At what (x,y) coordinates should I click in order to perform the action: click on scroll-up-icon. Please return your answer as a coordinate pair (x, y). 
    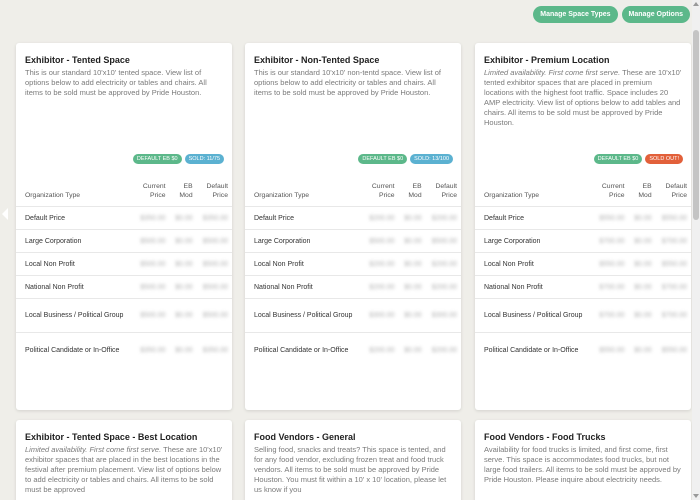
    Looking at the image, I should click on (696, 4).